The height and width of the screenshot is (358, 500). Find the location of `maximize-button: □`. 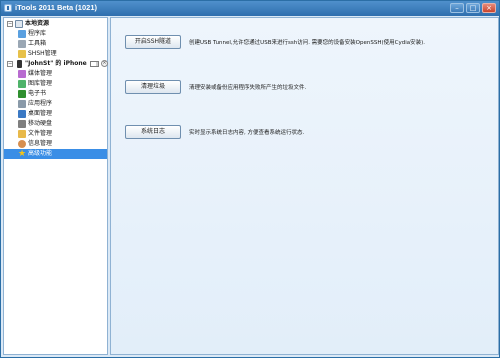

maximize-button: □ is located at coordinates (473, 8).